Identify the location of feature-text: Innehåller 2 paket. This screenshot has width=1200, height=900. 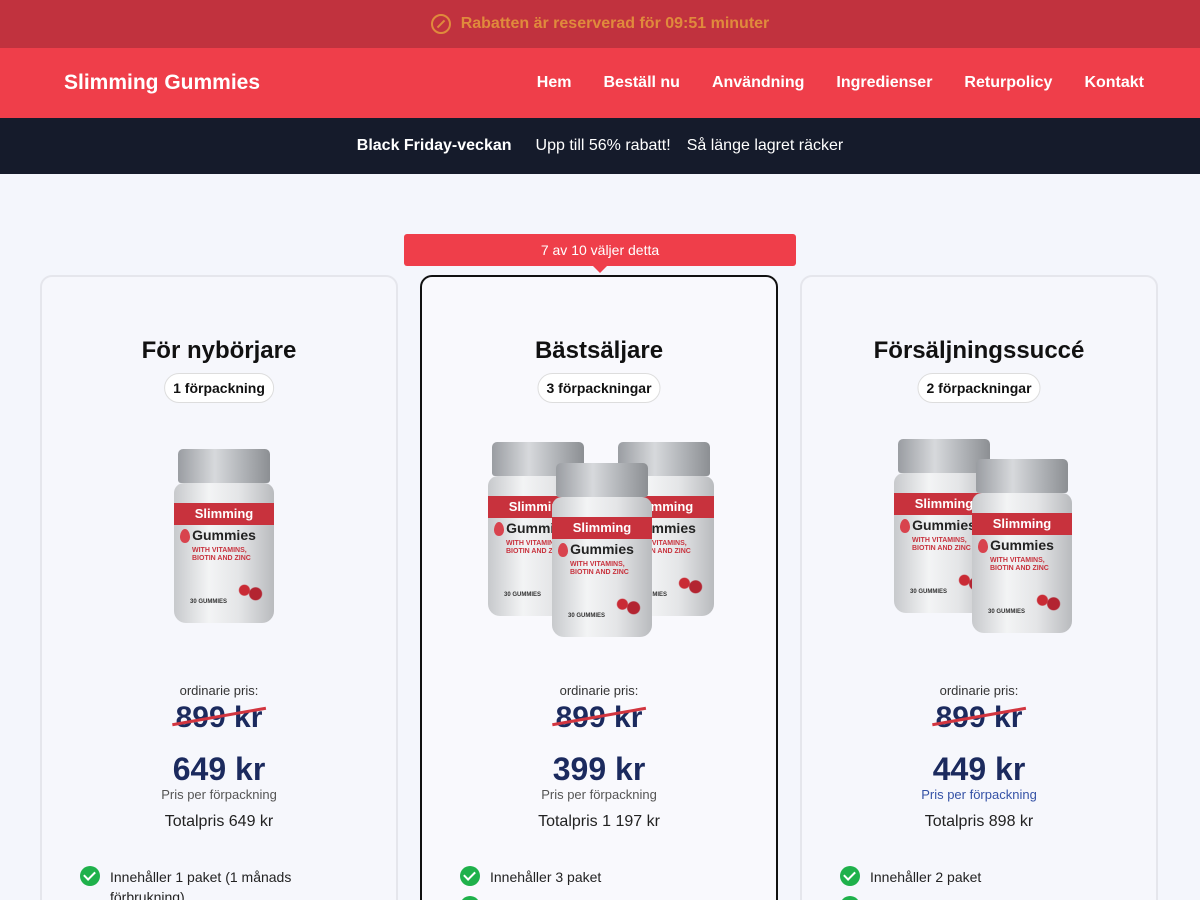
(926, 877).